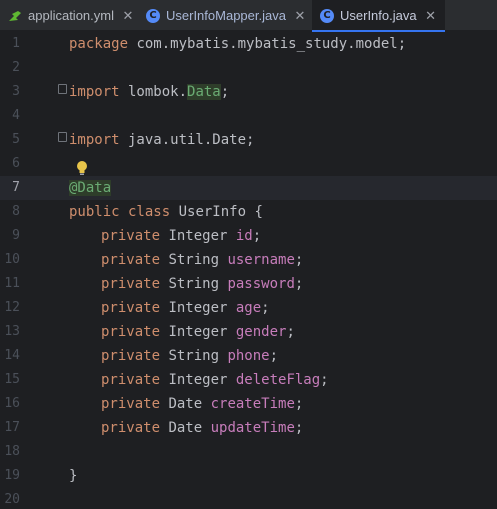  I want to click on tab-label: UserInfoMapper.java, so click(226, 15).